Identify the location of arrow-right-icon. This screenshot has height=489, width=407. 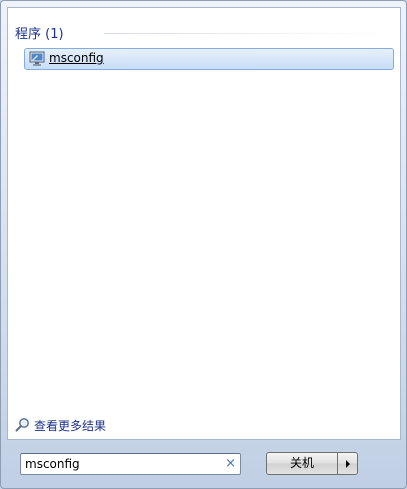
(348, 464).